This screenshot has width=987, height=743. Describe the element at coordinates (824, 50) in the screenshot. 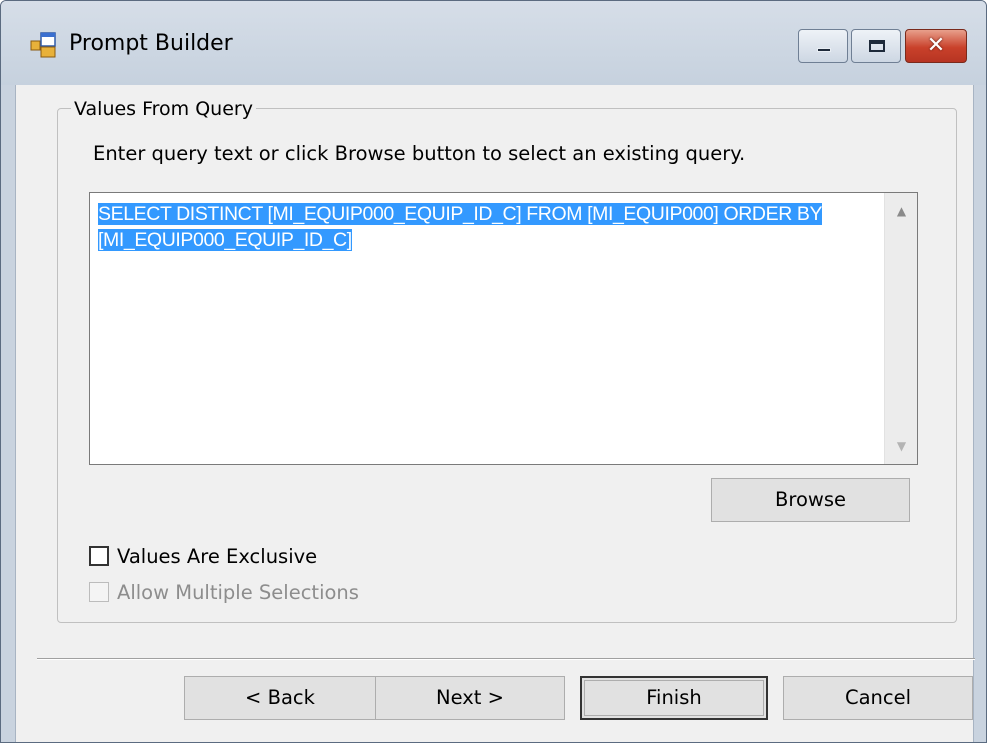

I see `minimize-icon` at that location.